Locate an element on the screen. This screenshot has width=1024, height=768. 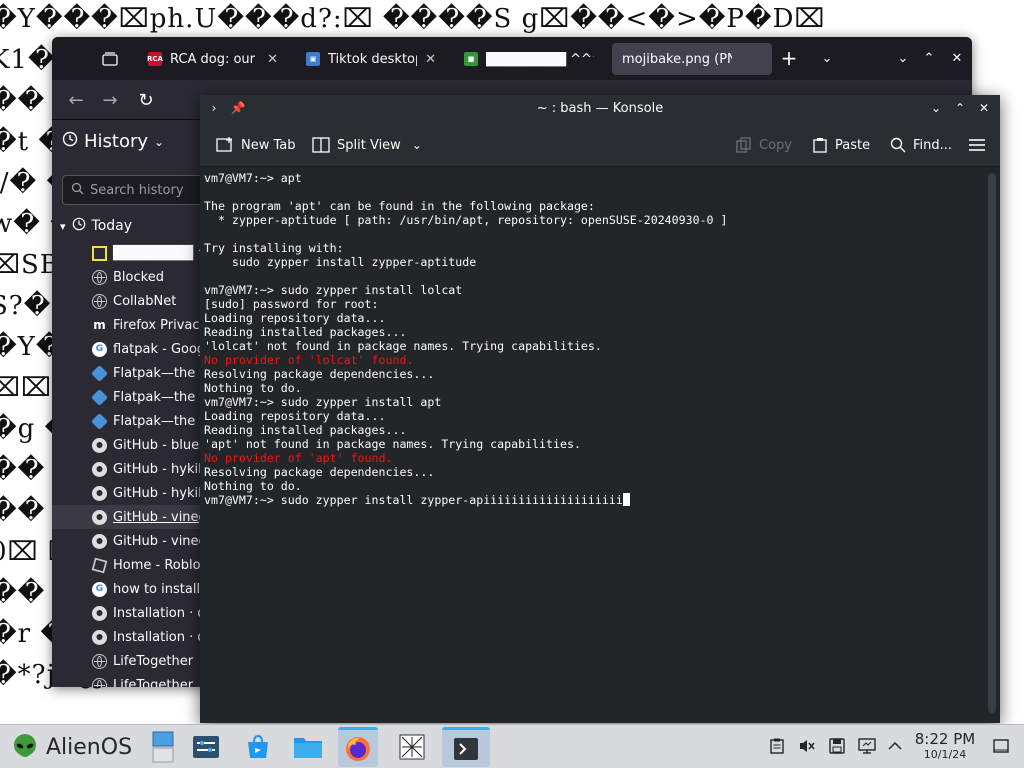
search-history-input: Search history is located at coordinates (142, 190).